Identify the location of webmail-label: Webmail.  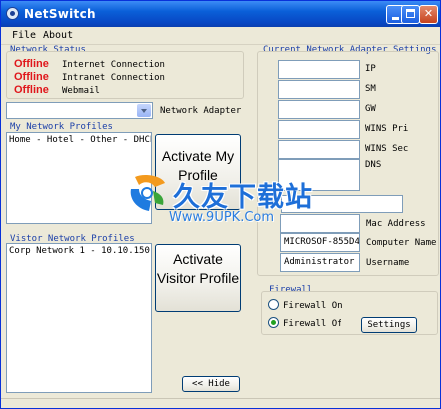
(81, 91).